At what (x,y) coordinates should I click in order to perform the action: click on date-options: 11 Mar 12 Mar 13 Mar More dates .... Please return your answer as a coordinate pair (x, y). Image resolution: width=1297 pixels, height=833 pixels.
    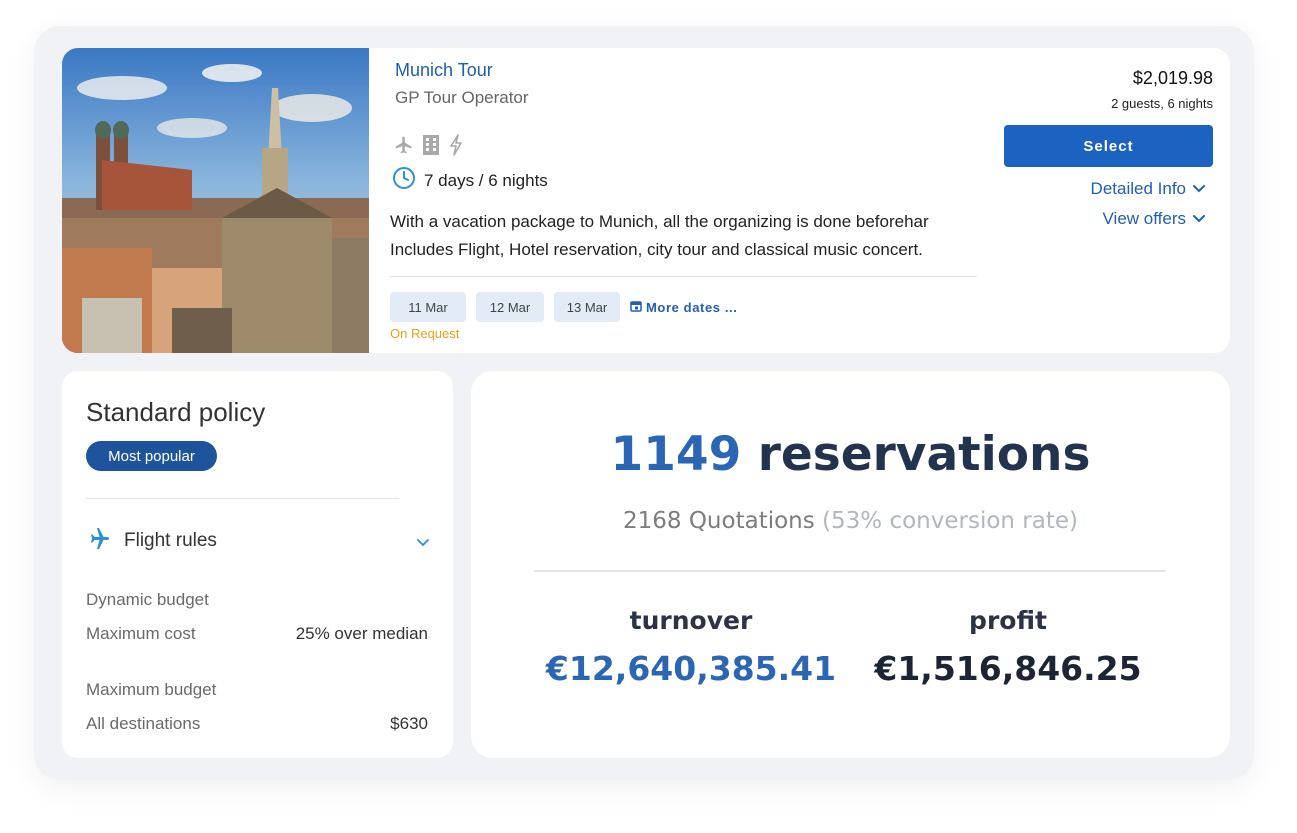
    Looking at the image, I should click on (563, 307).